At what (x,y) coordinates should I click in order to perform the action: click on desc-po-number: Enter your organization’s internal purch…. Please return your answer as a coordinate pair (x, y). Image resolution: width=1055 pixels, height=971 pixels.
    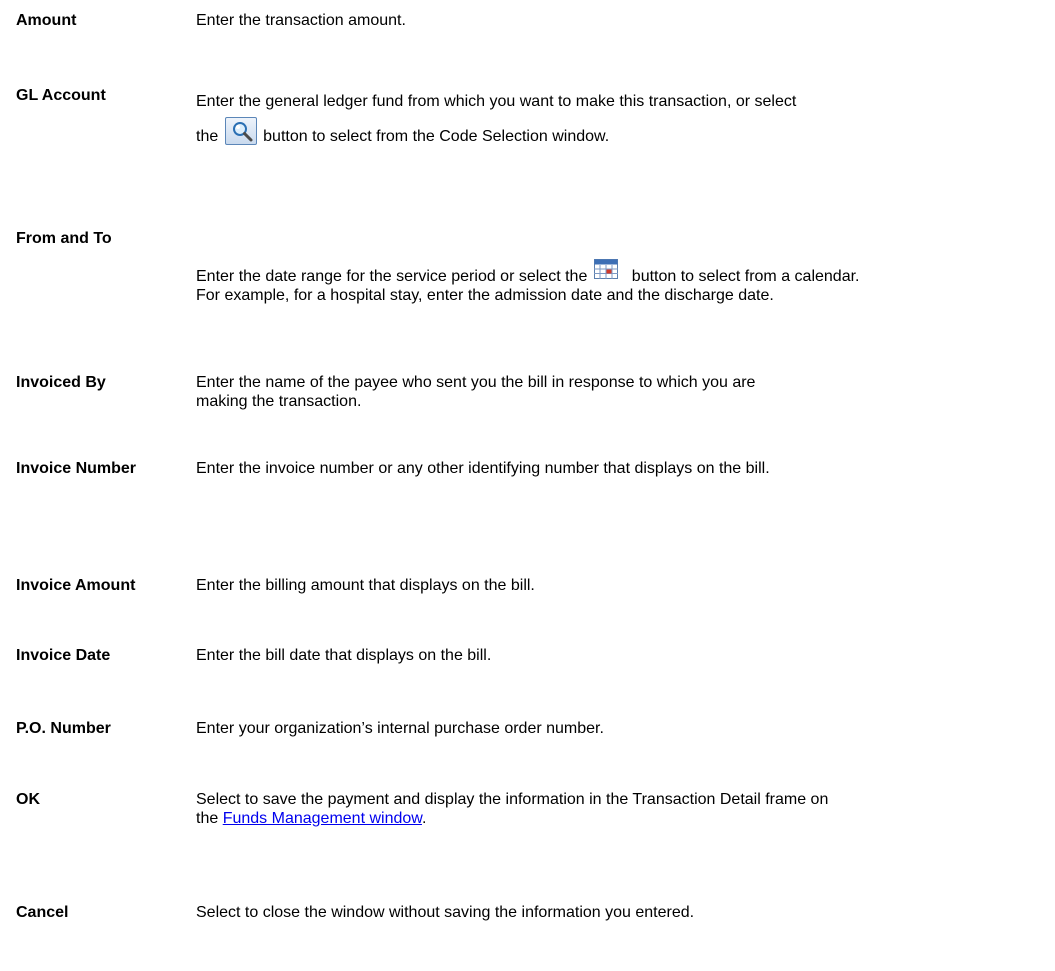
    Looking at the image, I should click on (400, 728).